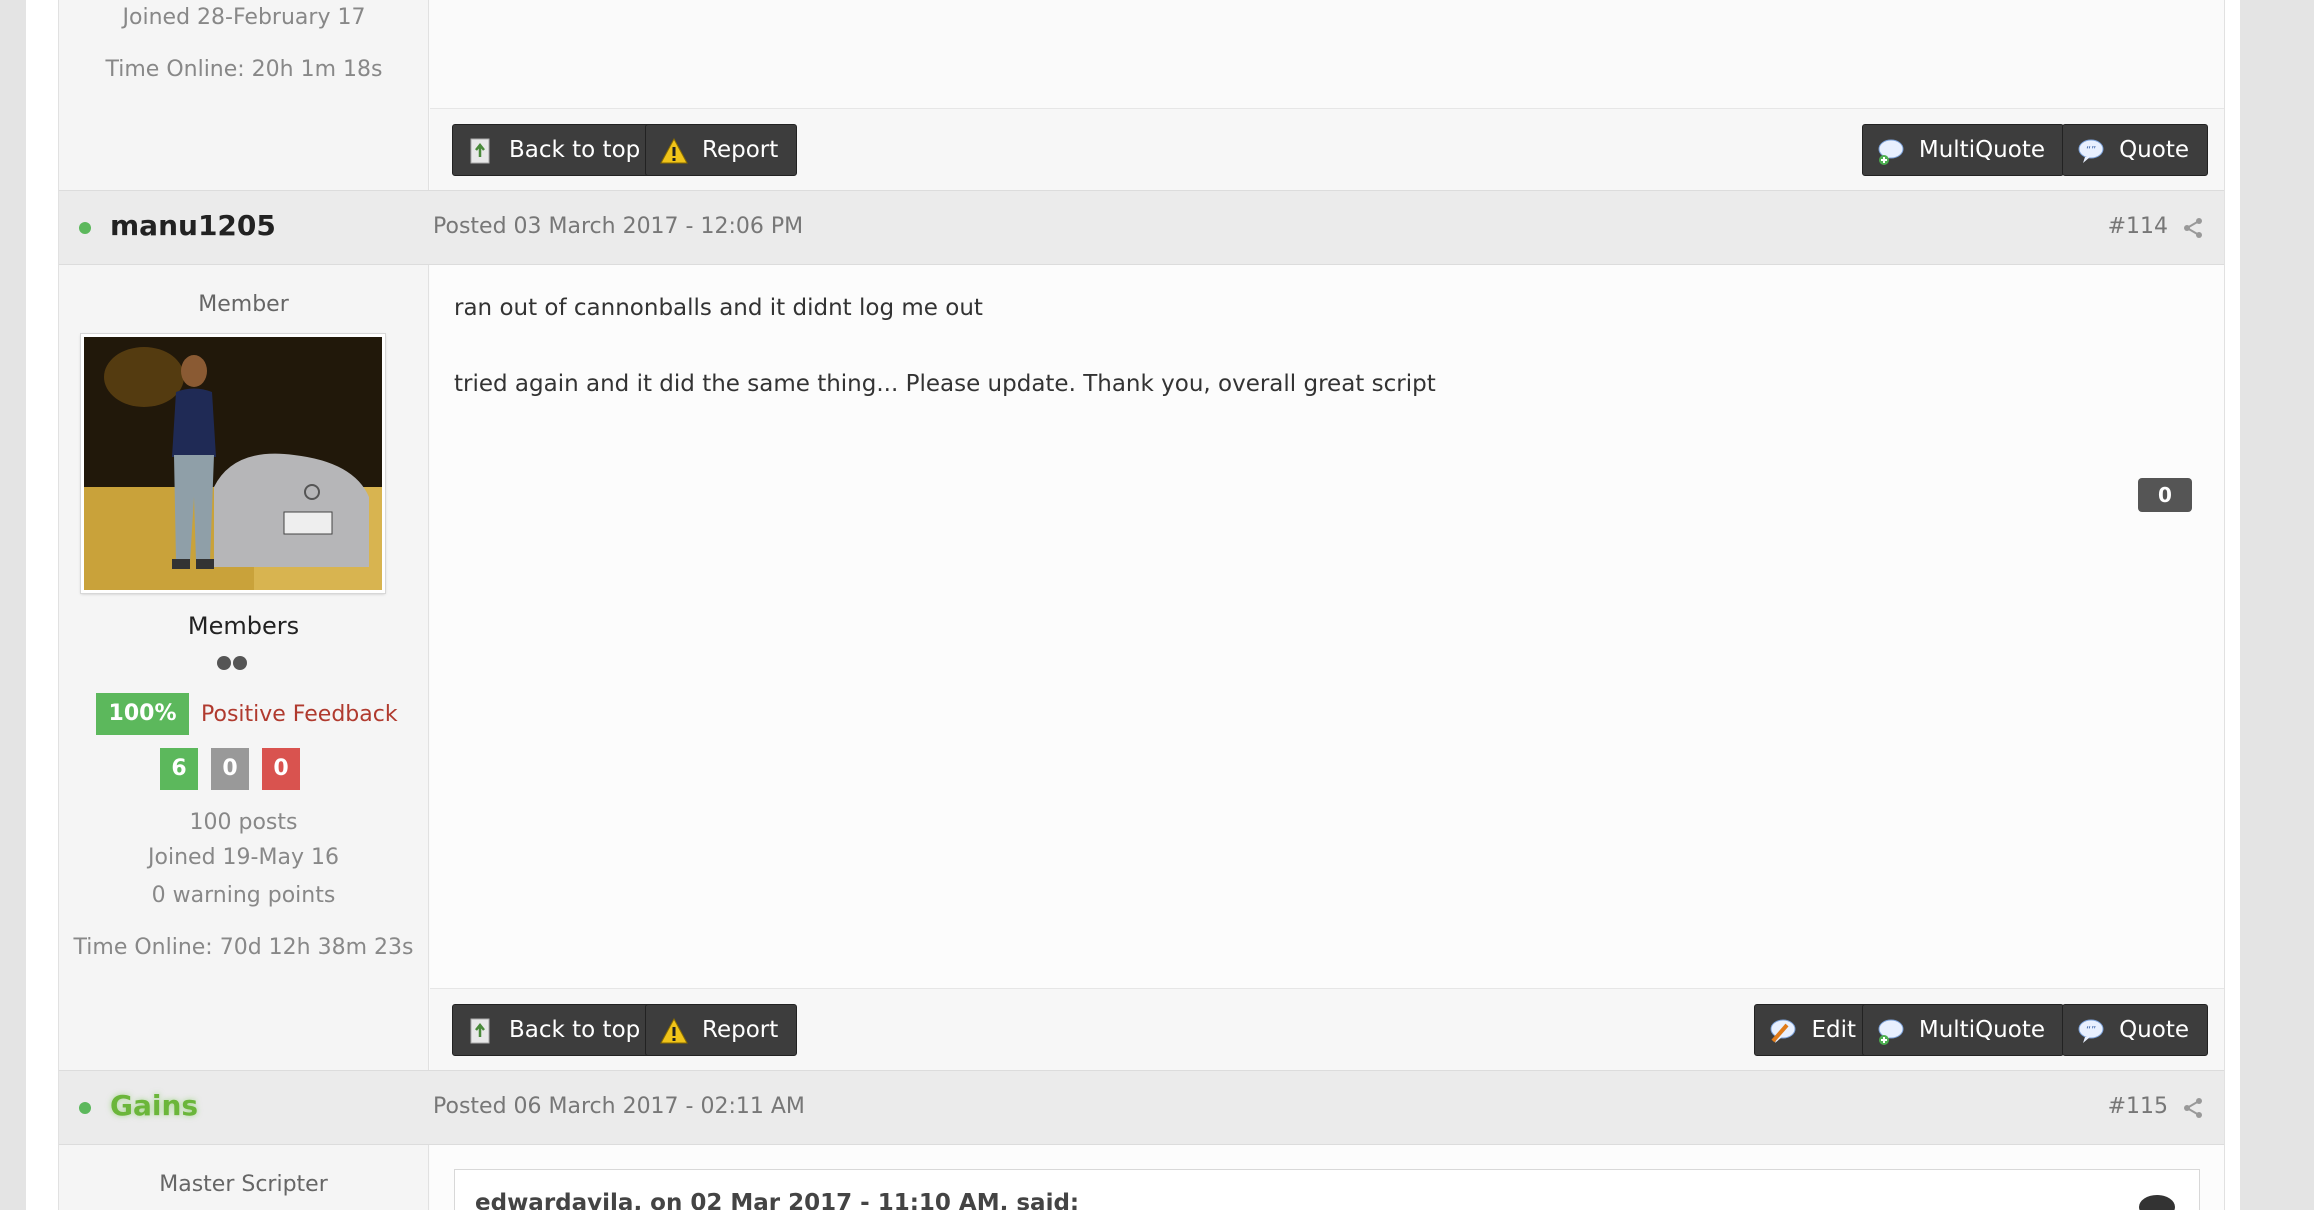 The width and height of the screenshot is (2314, 1210). I want to click on neutral-feedback-count: 0, so click(230, 769).